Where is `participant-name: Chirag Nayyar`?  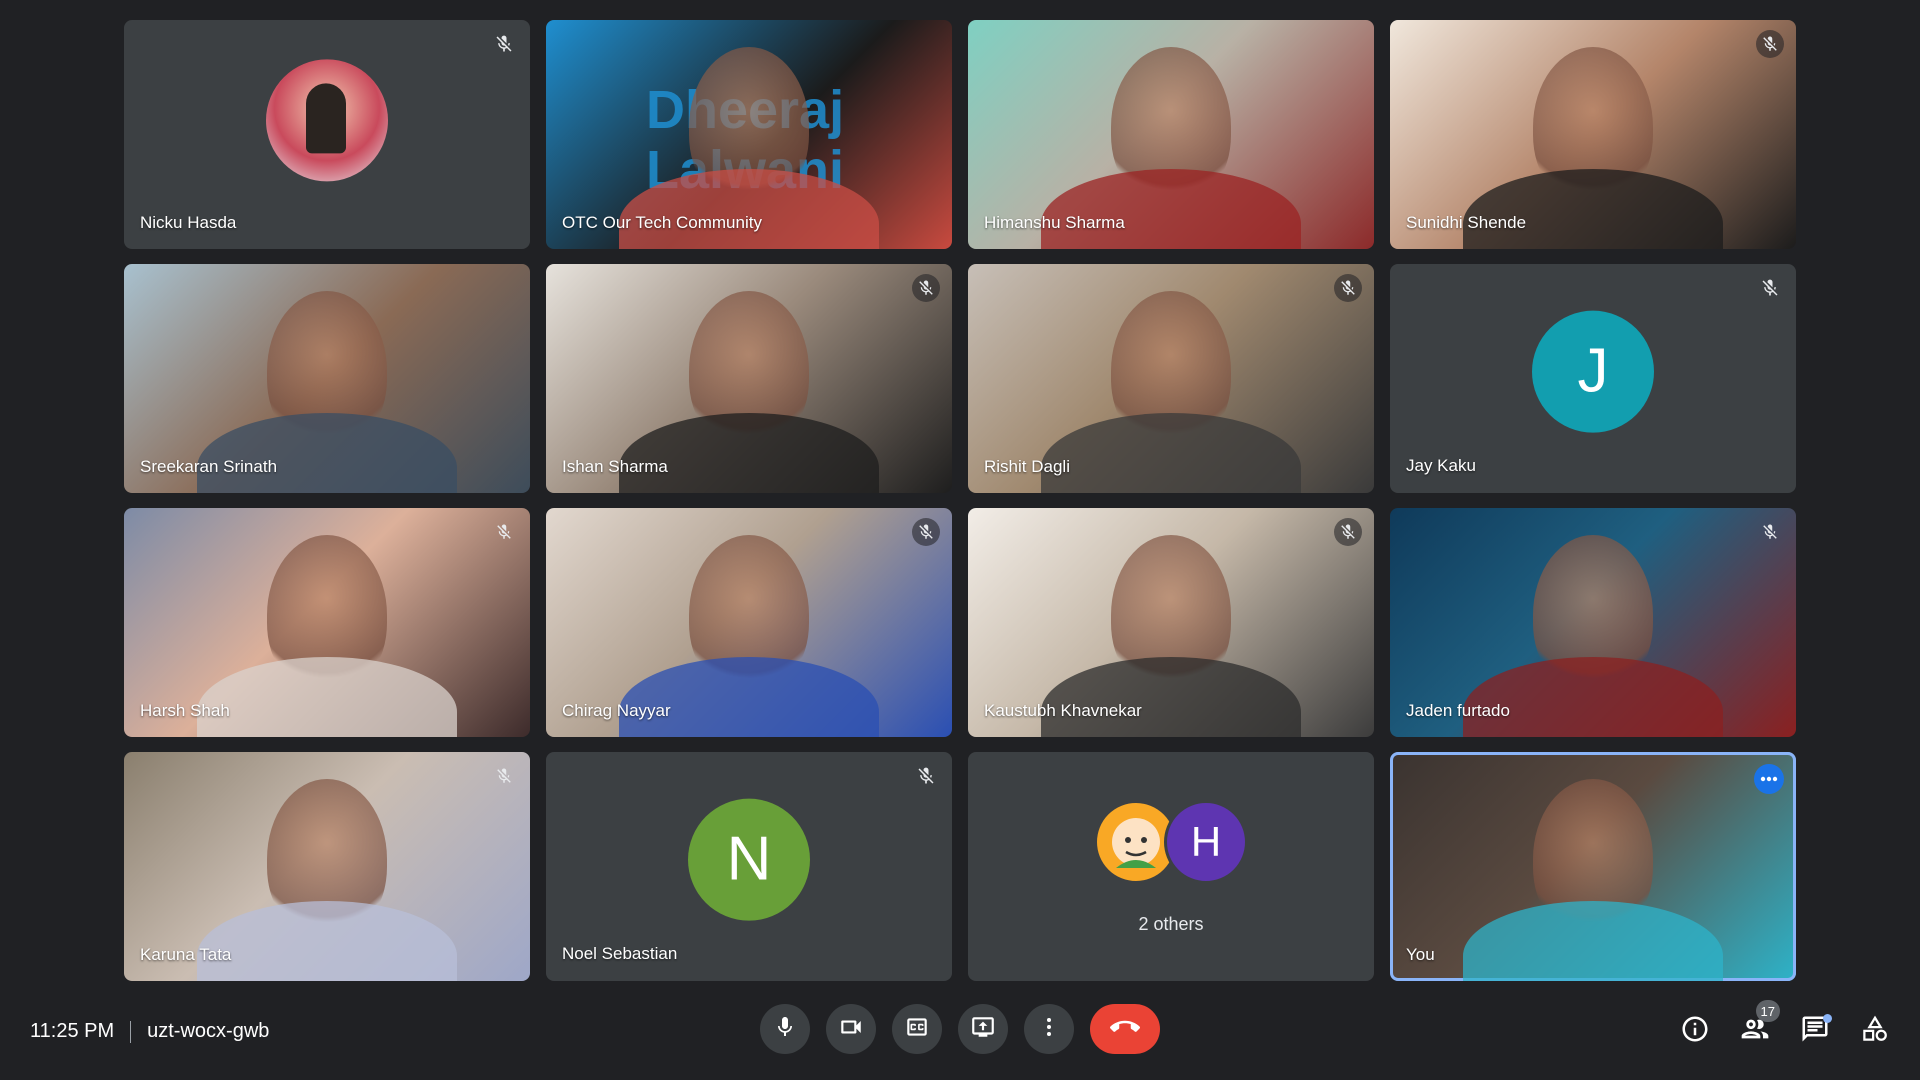 participant-name: Chirag Nayyar is located at coordinates (616, 710).